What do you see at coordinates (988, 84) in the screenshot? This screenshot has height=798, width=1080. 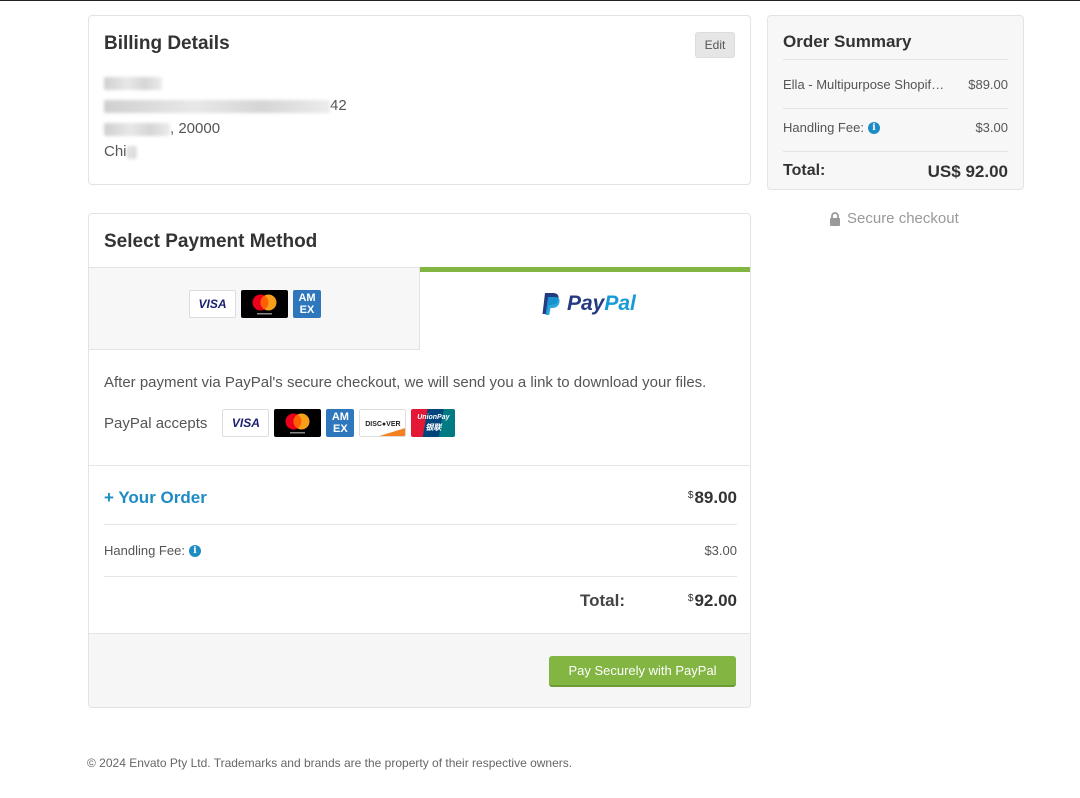 I see `summary-item-price: $89.00` at bounding box center [988, 84].